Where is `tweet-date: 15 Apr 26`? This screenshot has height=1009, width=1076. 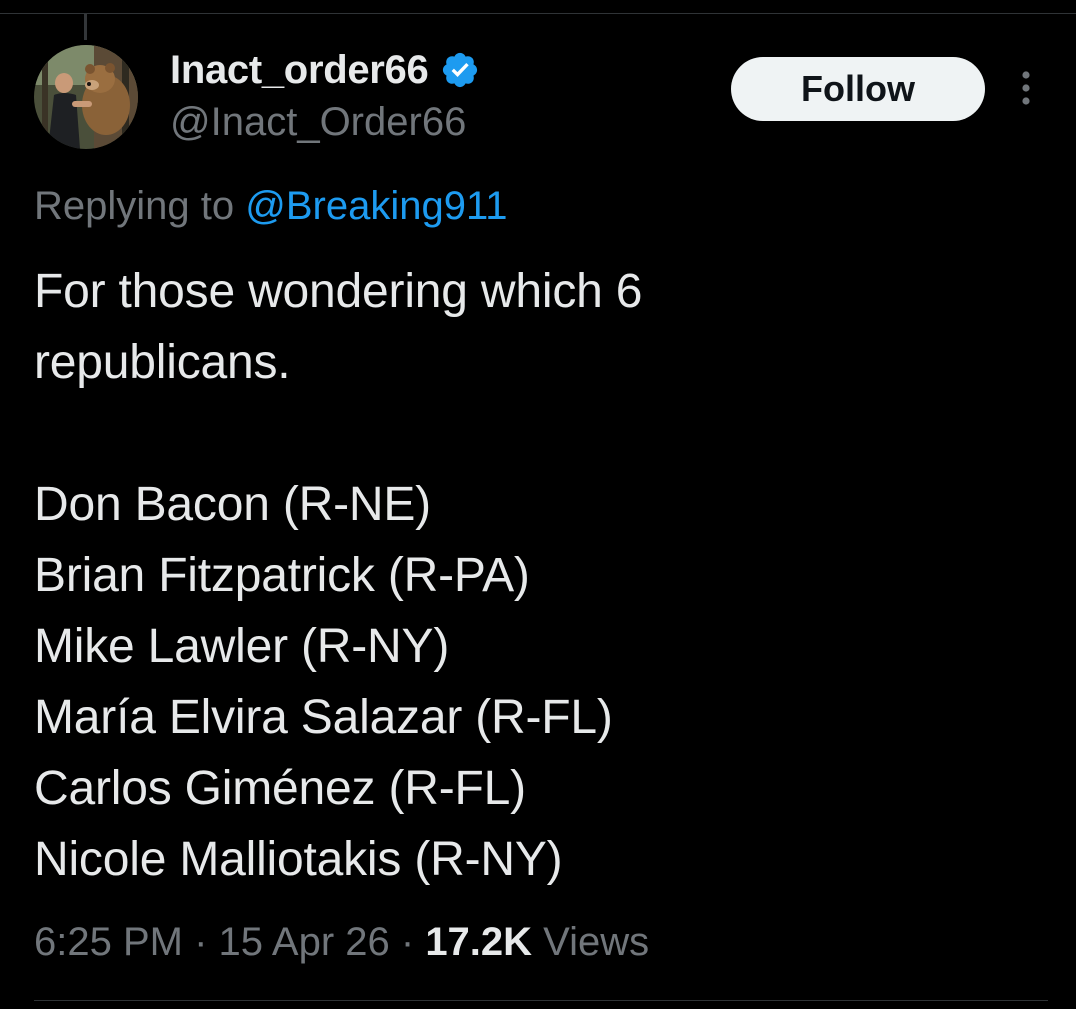
tweet-date: 15 Apr 26 is located at coordinates (304, 942).